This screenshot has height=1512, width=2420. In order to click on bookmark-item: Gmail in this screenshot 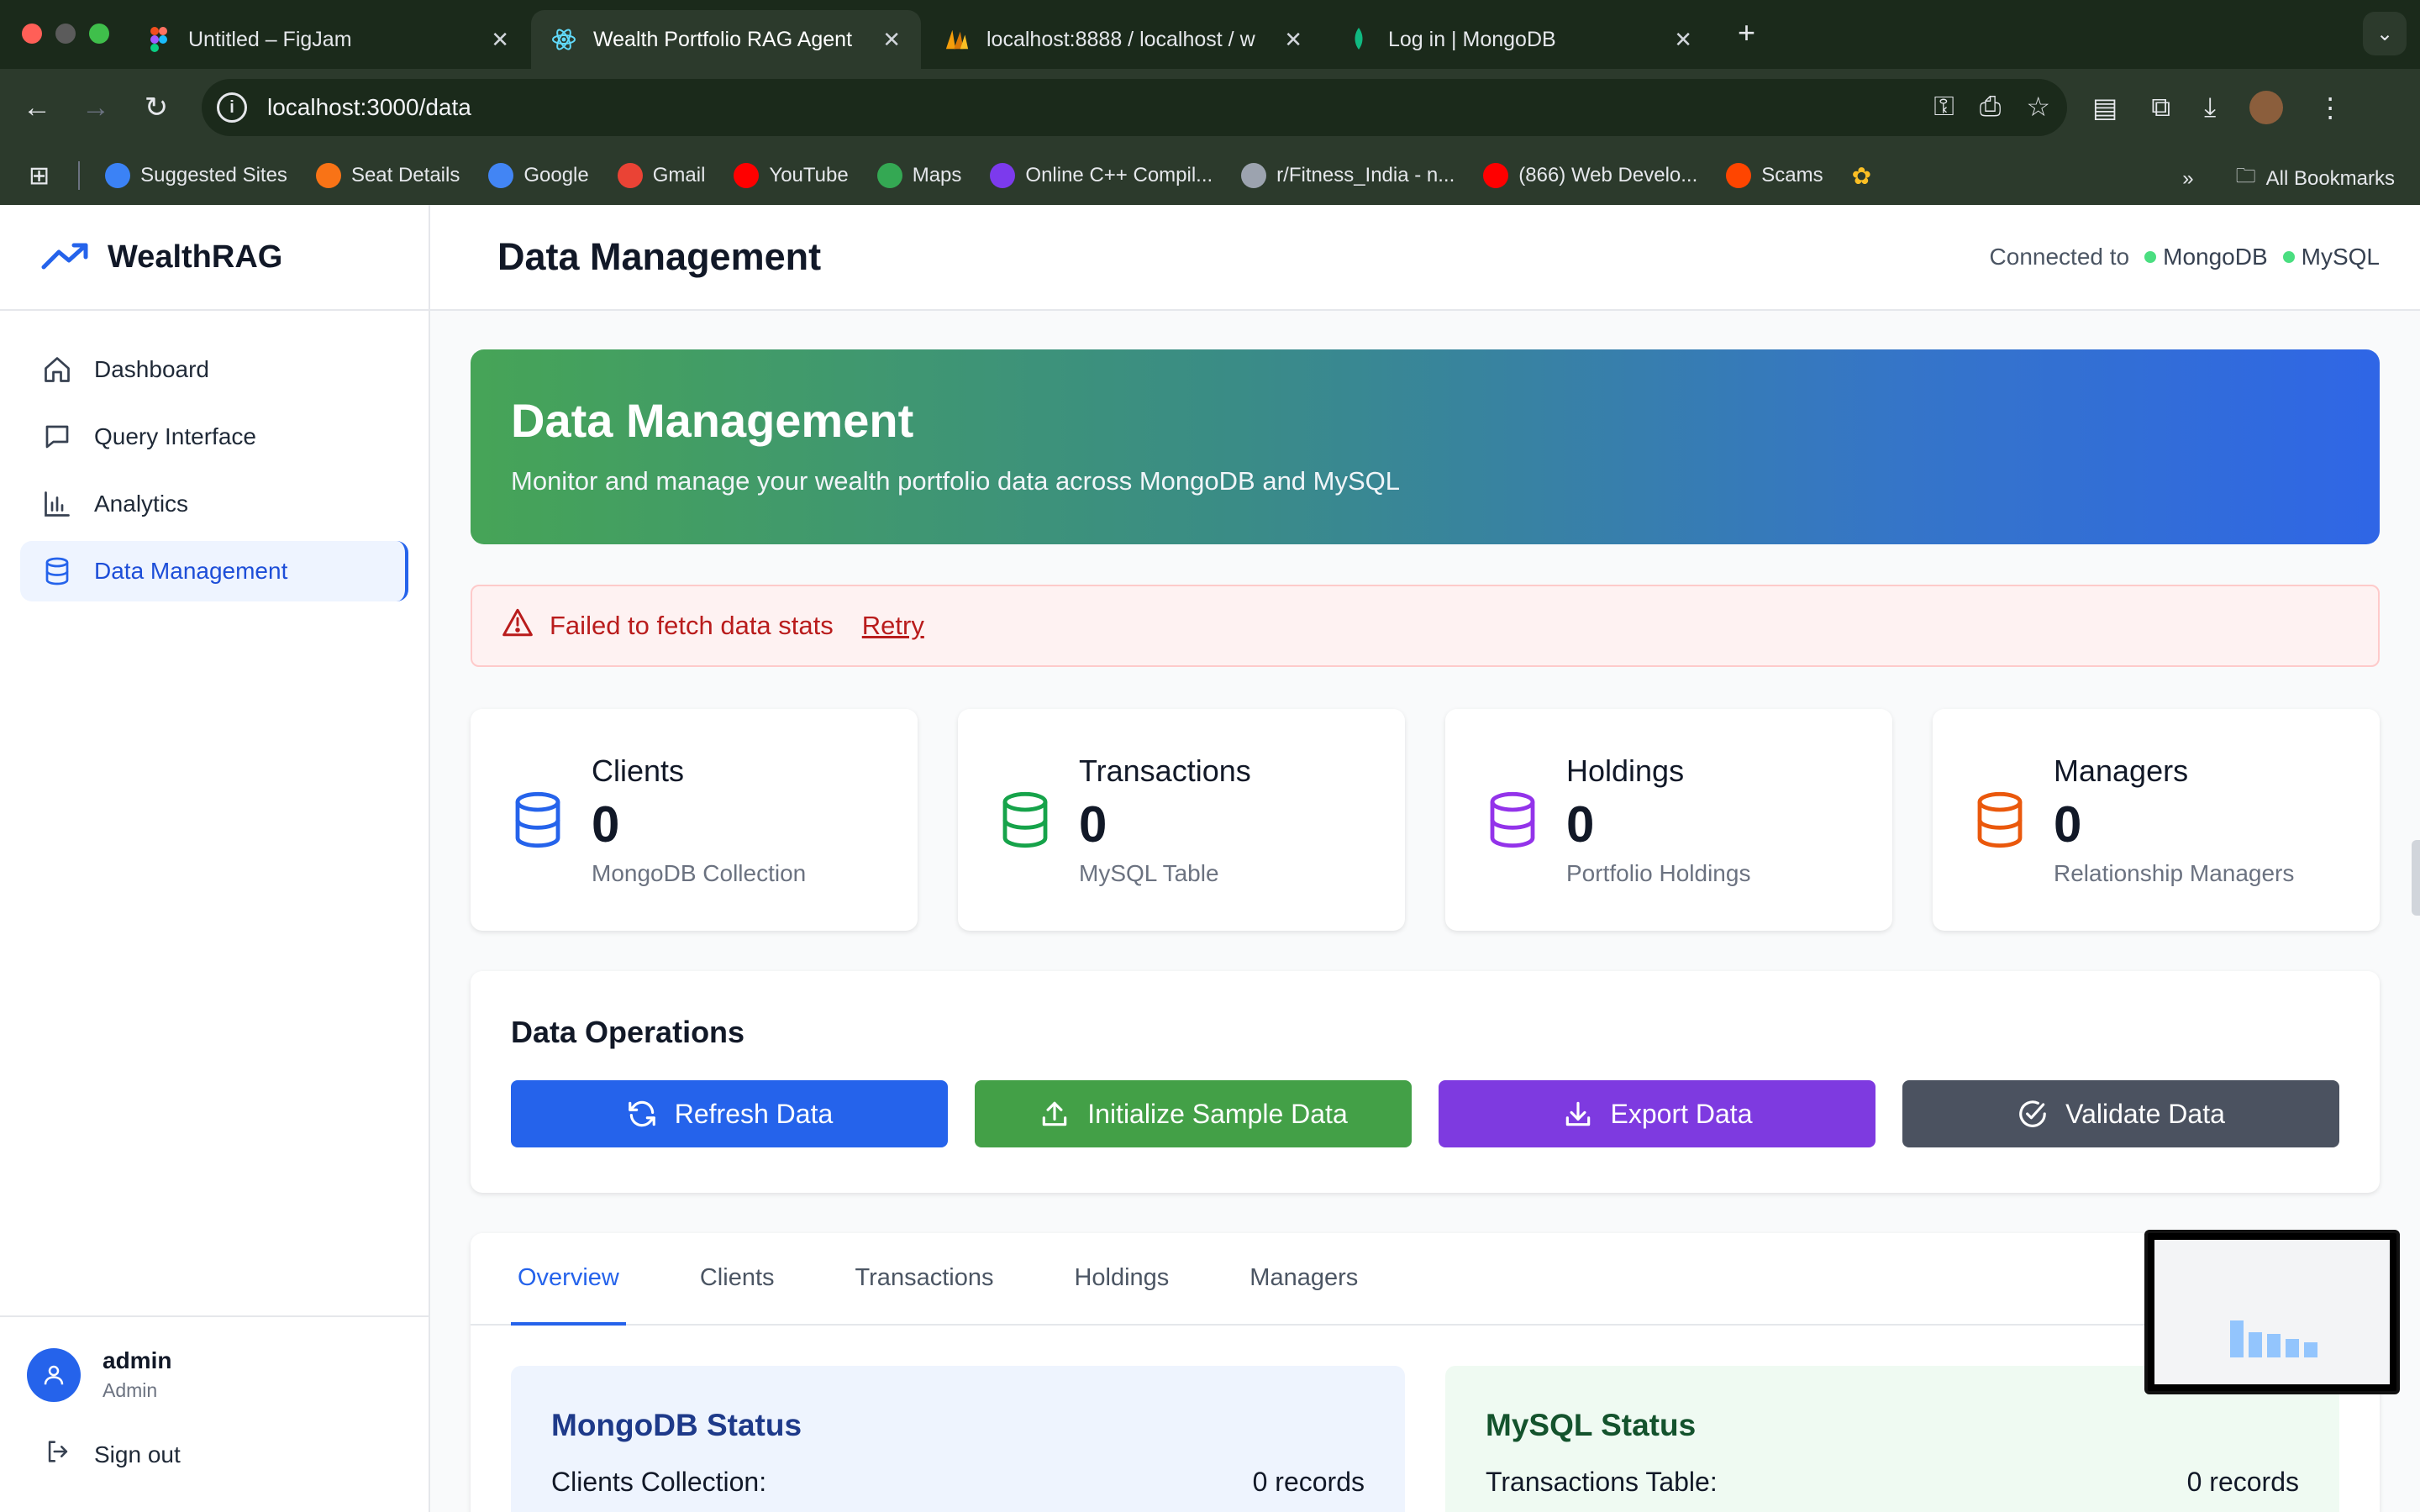, I will do `click(661, 175)`.